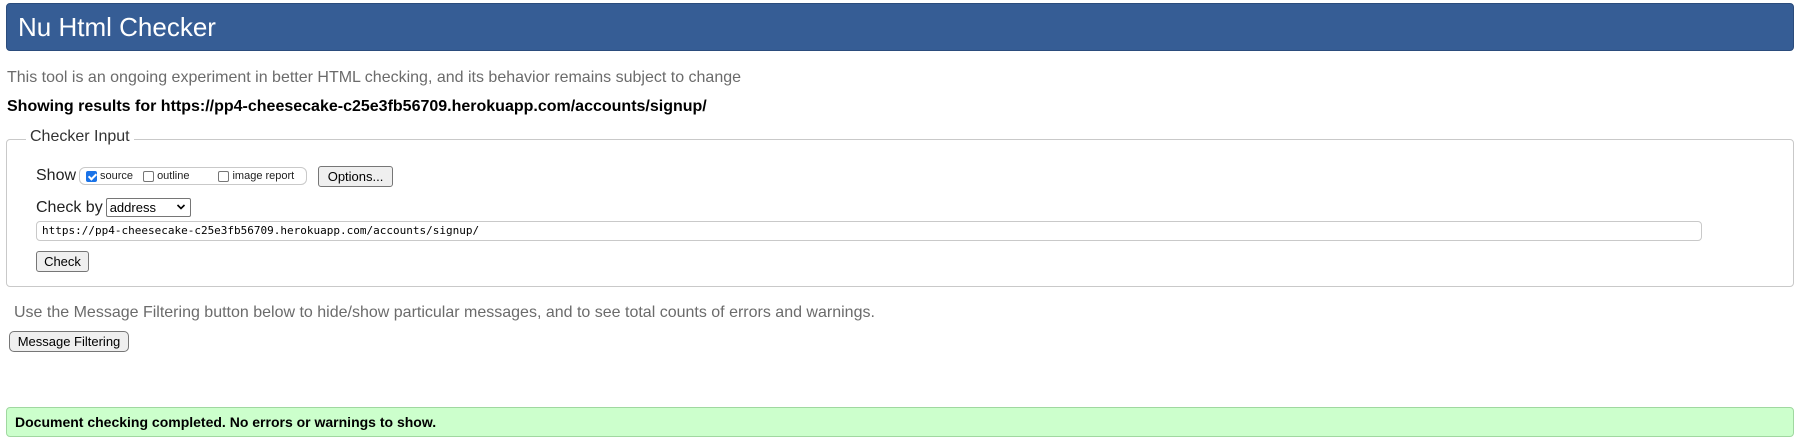 The image size is (1800, 442). Describe the element at coordinates (69, 207) in the screenshot. I see `check-by-label: Check by` at that location.